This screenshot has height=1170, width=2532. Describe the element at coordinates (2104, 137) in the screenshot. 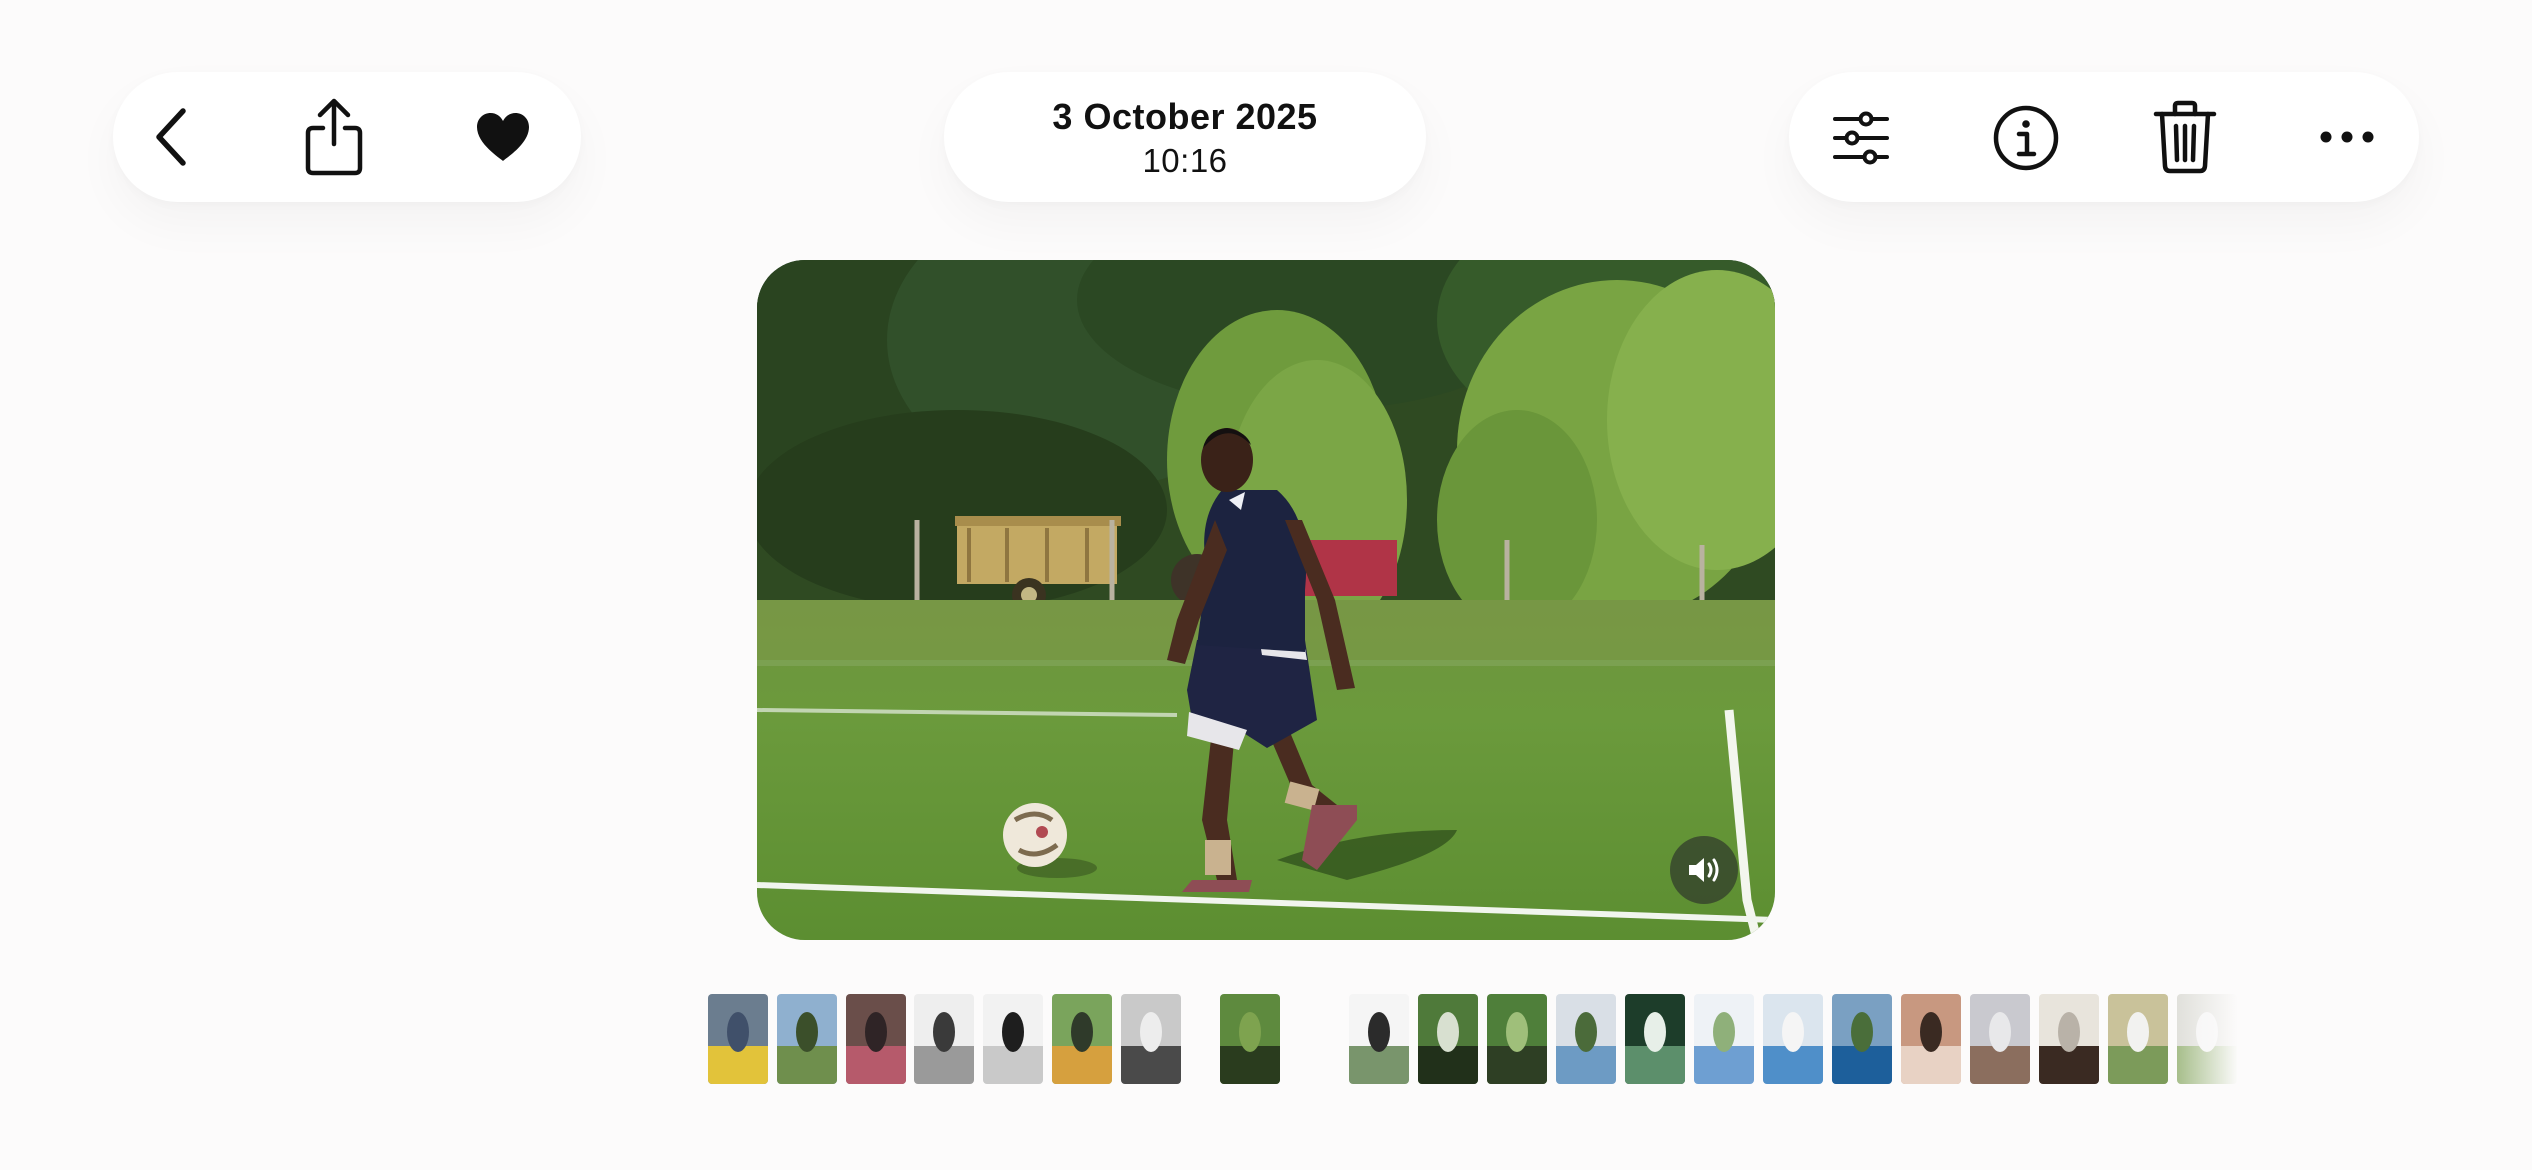

I see `right-toolbar` at that location.